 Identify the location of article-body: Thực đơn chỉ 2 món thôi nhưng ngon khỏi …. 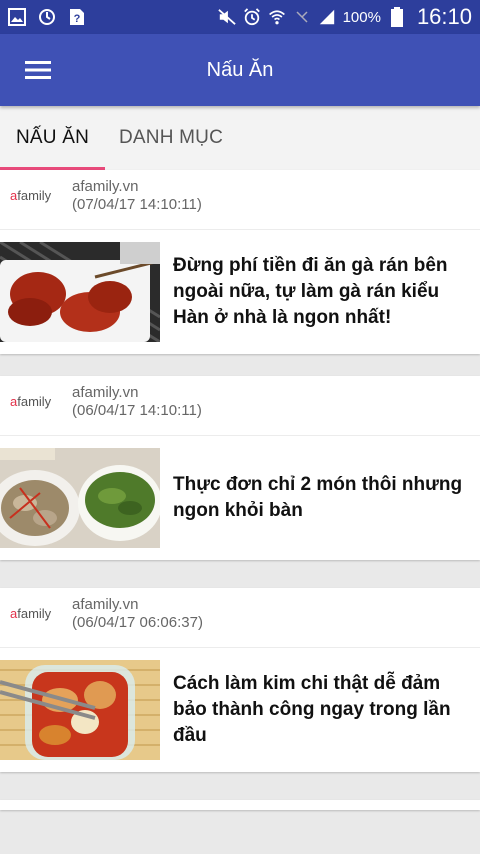
(240, 498).